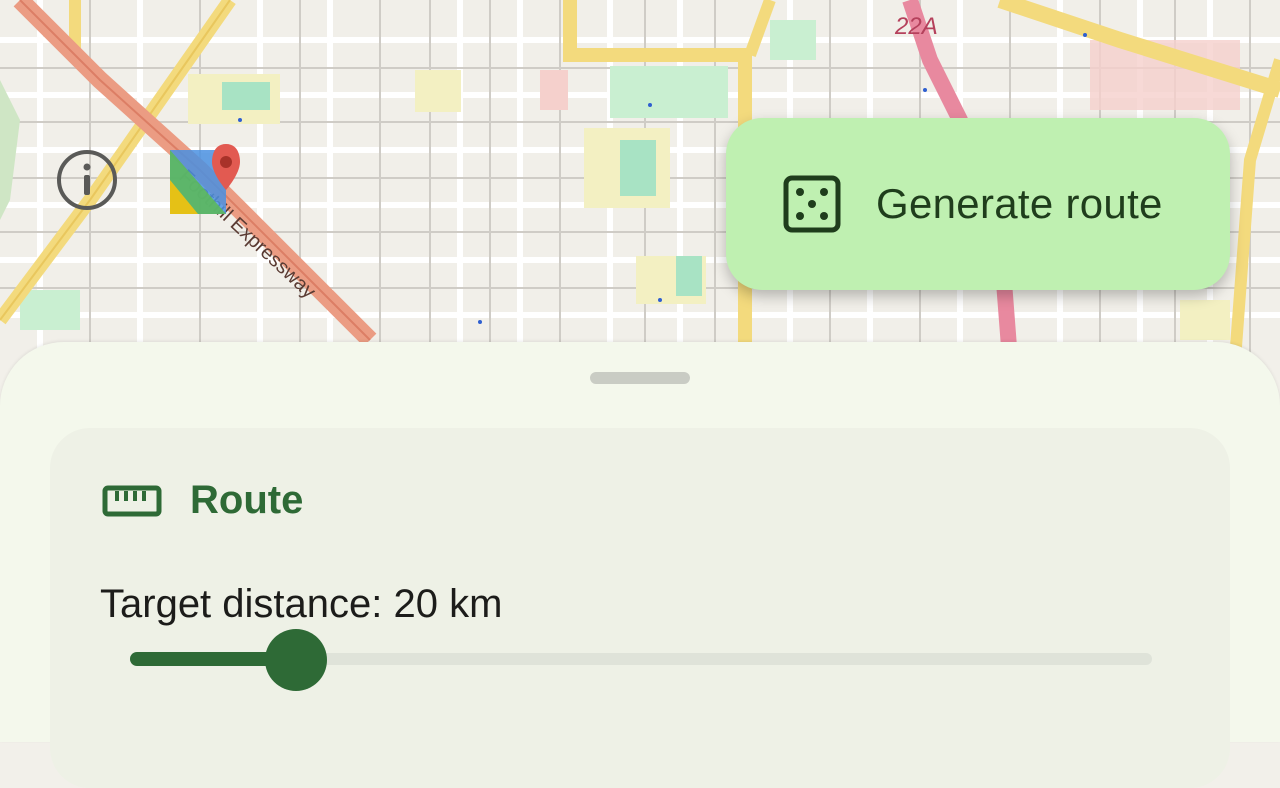  I want to click on info-button, so click(87, 180).